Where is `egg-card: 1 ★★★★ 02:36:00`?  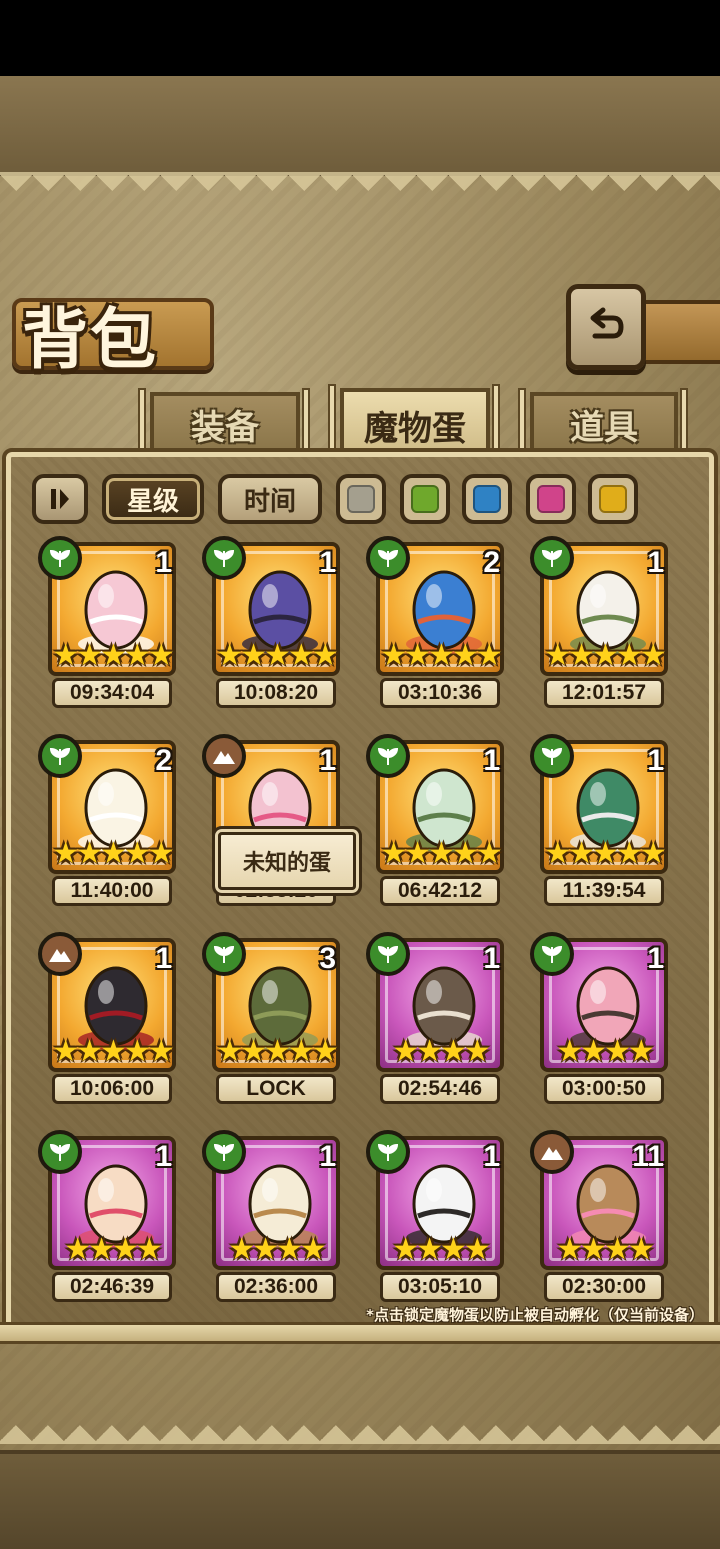 egg-card: 1 ★★★★ 02:36:00 is located at coordinates (273, 1216).